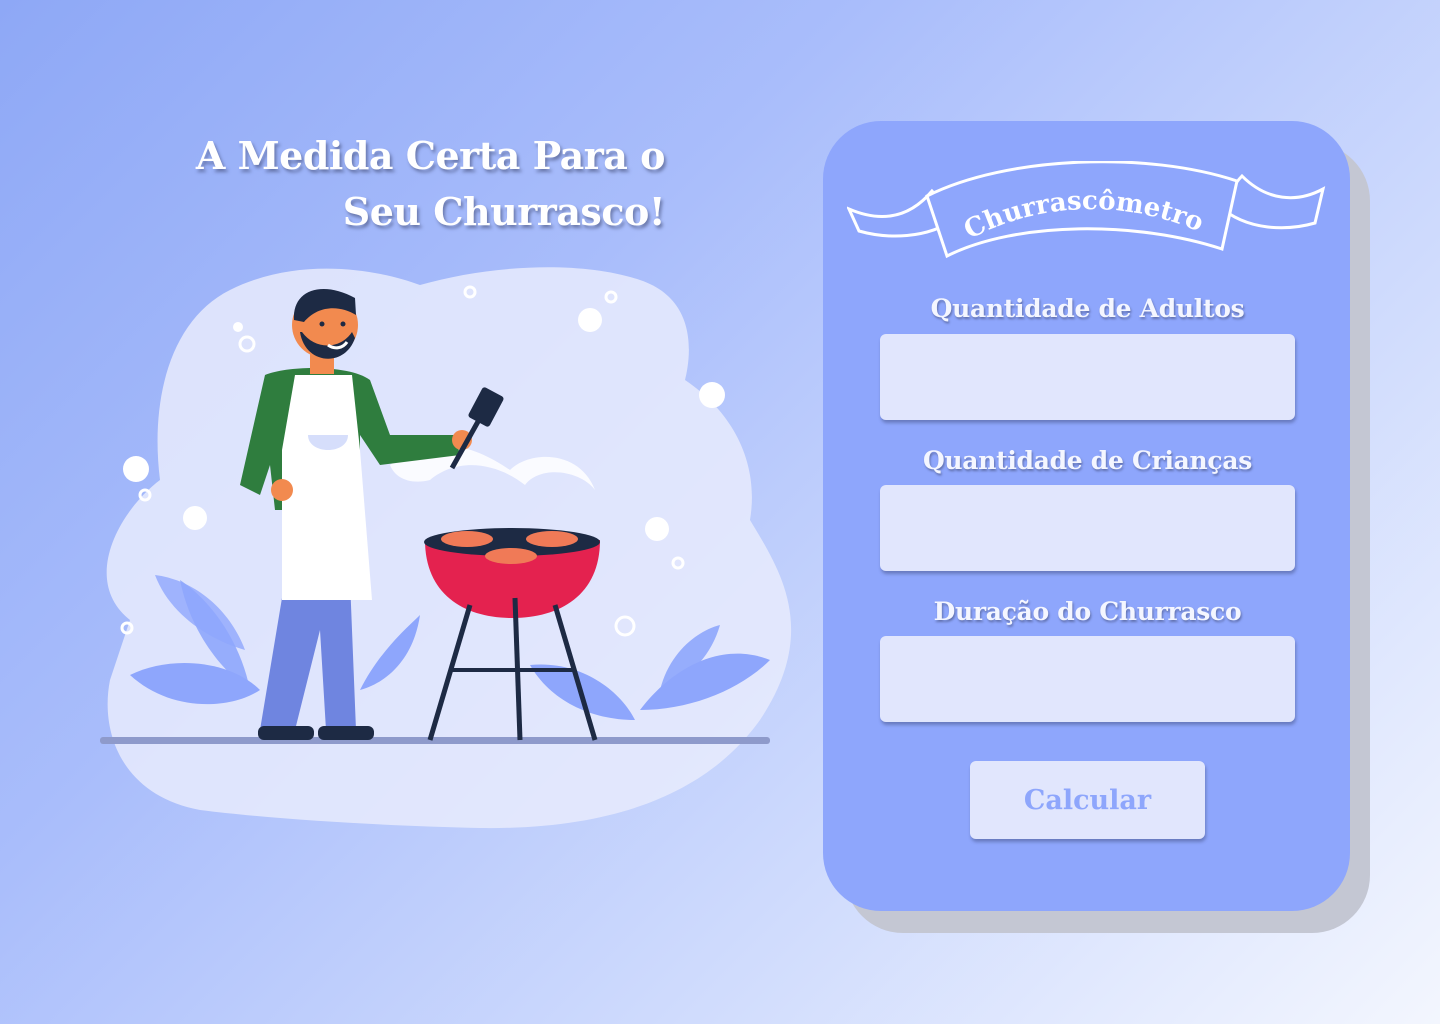 This screenshot has width=1440, height=1024. What do you see at coordinates (1087, 679) in the screenshot?
I see `duration-input` at bounding box center [1087, 679].